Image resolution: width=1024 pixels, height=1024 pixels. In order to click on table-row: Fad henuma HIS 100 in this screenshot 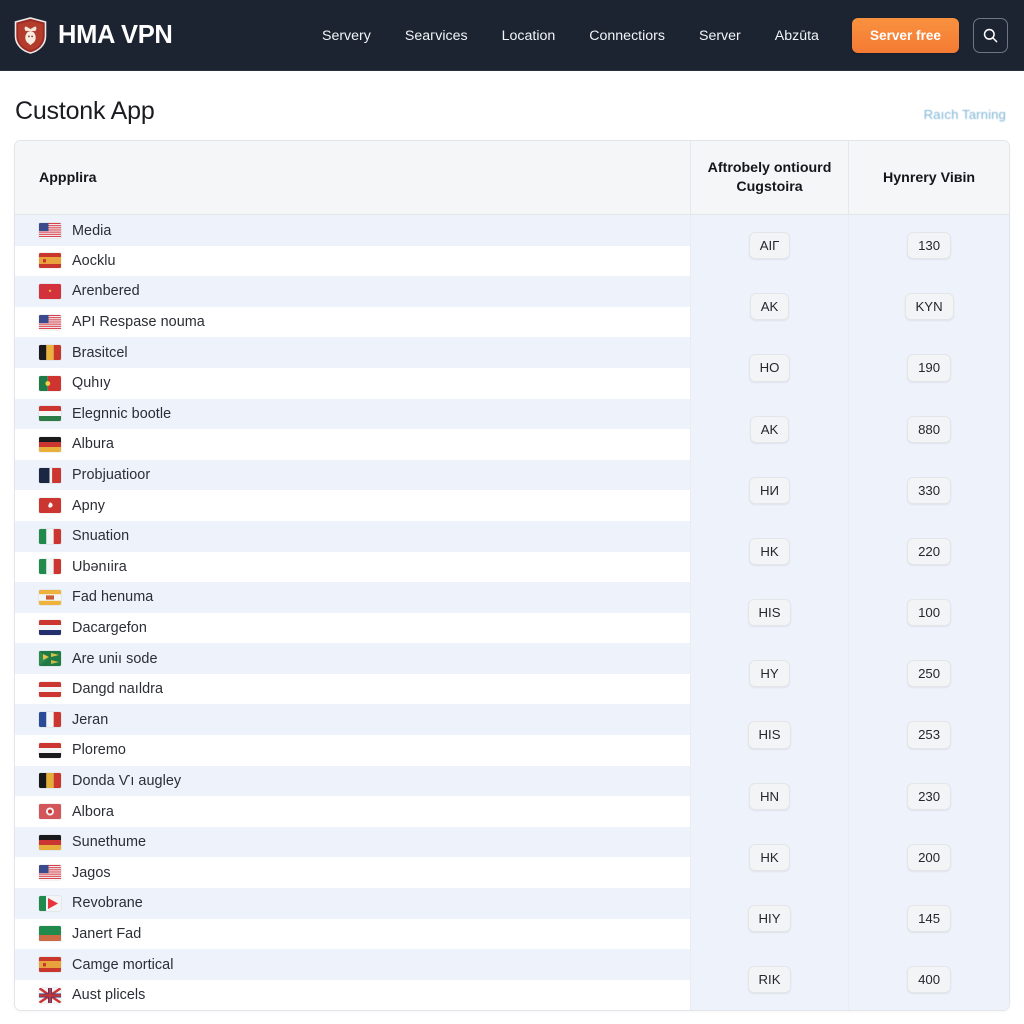, I will do `click(512, 613)`.